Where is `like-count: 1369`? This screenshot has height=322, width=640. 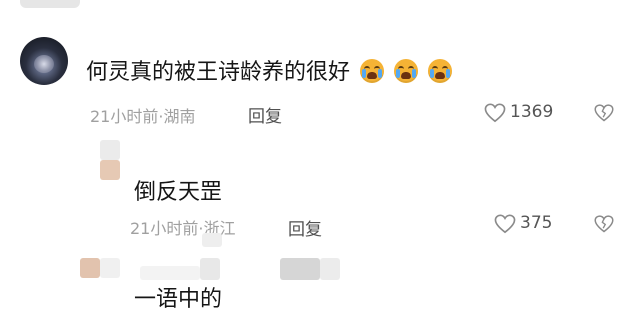 like-count: 1369 is located at coordinates (532, 112).